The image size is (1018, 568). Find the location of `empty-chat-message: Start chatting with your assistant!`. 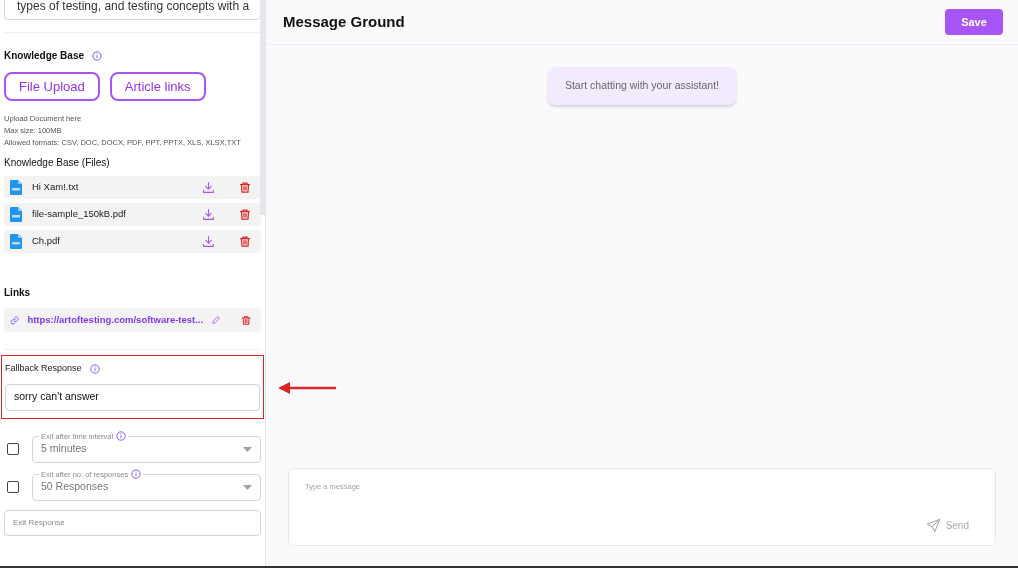

empty-chat-message: Start chatting with your assistant! is located at coordinates (642, 86).